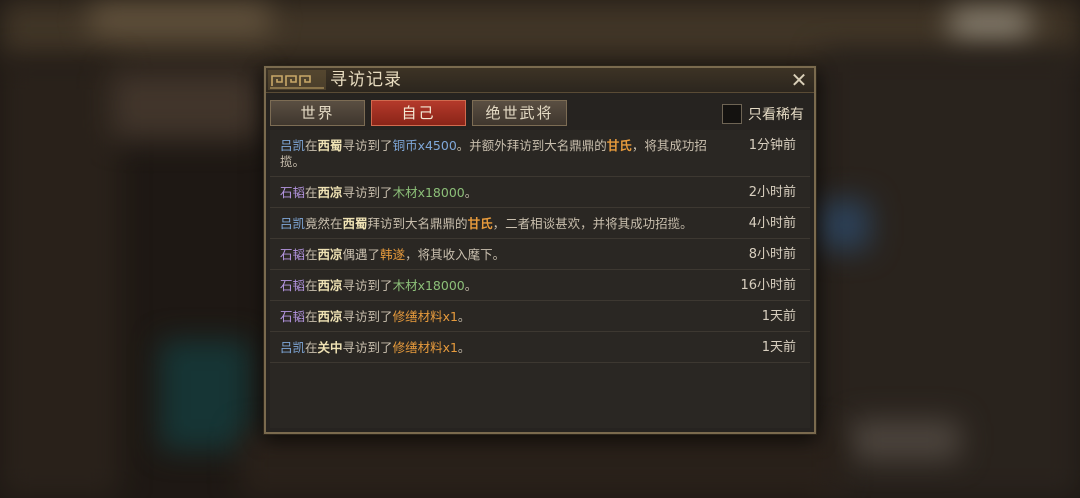  Describe the element at coordinates (519, 113) in the screenshot. I see `tab-legendary-generals: 绝世武将` at that location.